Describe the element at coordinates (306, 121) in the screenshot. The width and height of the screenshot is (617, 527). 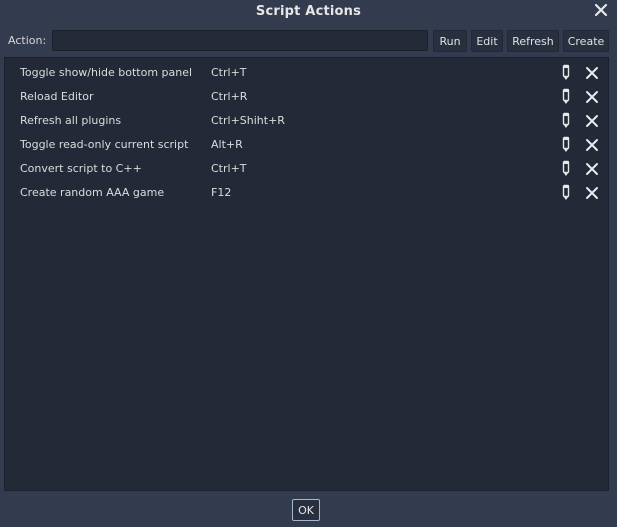
I see `list-item: Refresh all plugins Ctrl+Shiht+R` at that location.